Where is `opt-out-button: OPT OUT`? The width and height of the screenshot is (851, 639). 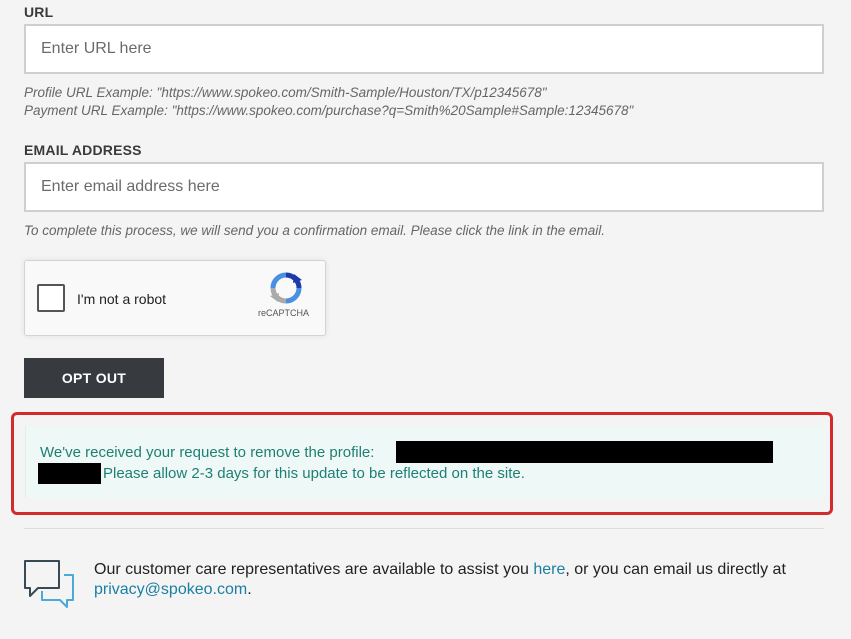 opt-out-button: OPT OUT is located at coordinates (94, 378).